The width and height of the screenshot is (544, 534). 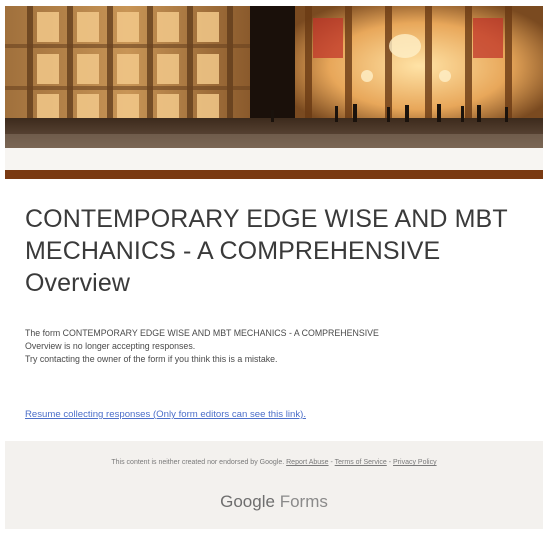 I want to click on theme-accent-bar, so click(x=274, y=174).